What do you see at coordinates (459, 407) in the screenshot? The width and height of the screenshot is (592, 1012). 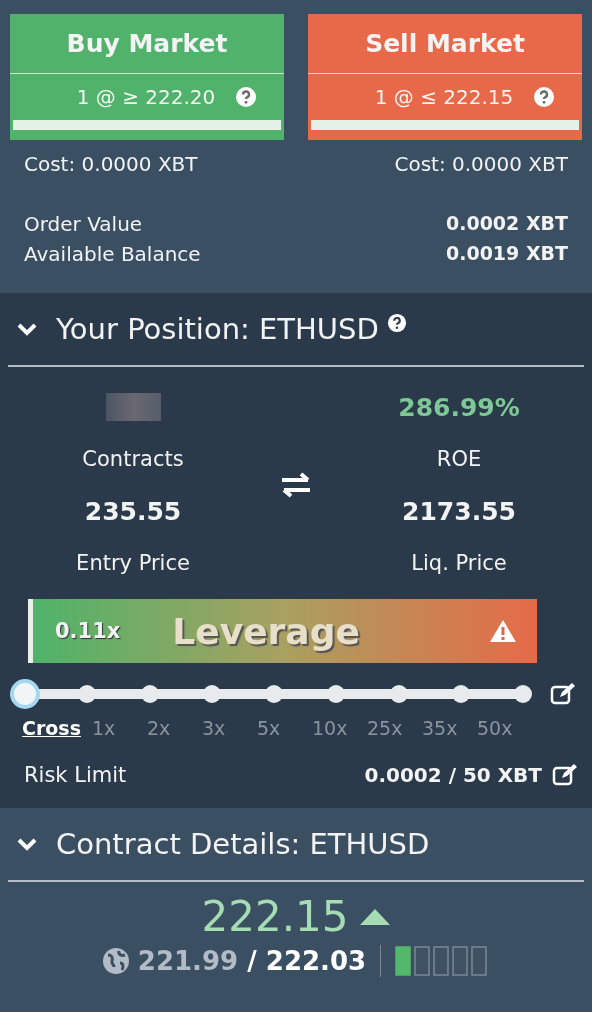 I see `roe-value: 286.99%` at bounding box center [459, 407].